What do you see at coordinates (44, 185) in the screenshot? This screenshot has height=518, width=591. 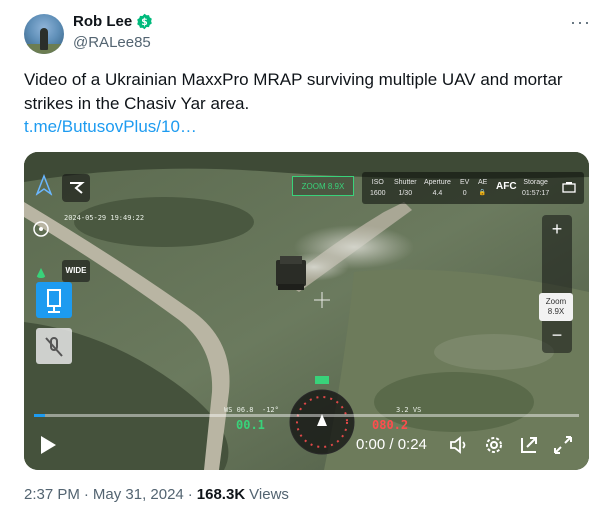 I see `gps-icon` at bounding box center [44, 185].